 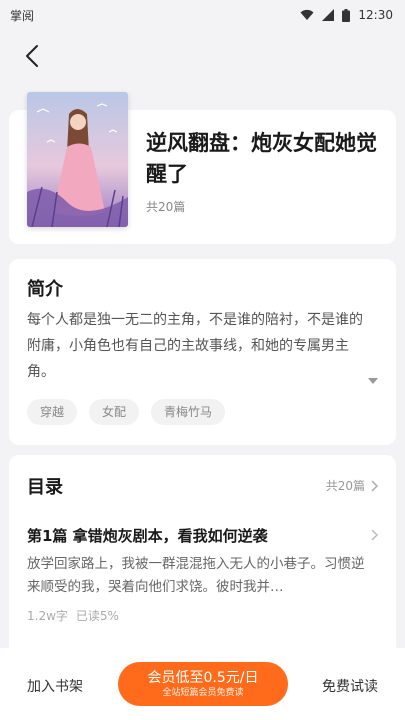 I want to click on vip-main-label: 会员低至0.5元/日, so click(x=203, y=678).